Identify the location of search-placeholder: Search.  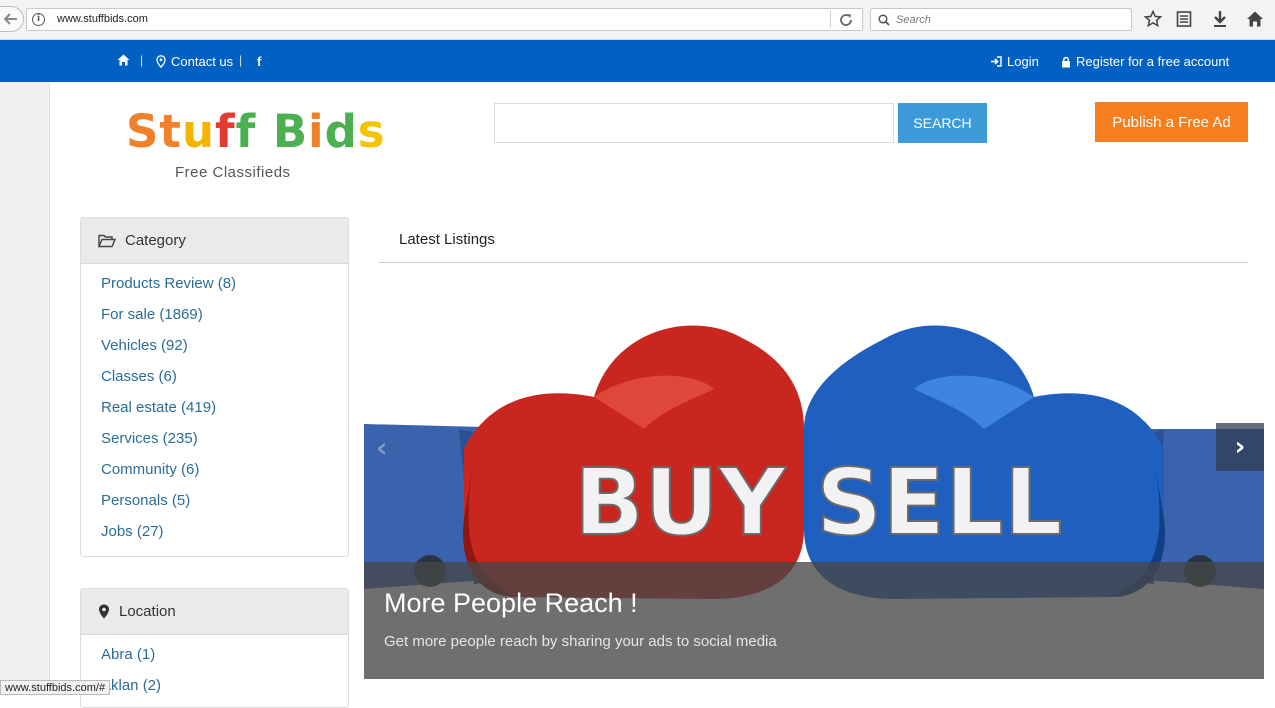
(913, 20).